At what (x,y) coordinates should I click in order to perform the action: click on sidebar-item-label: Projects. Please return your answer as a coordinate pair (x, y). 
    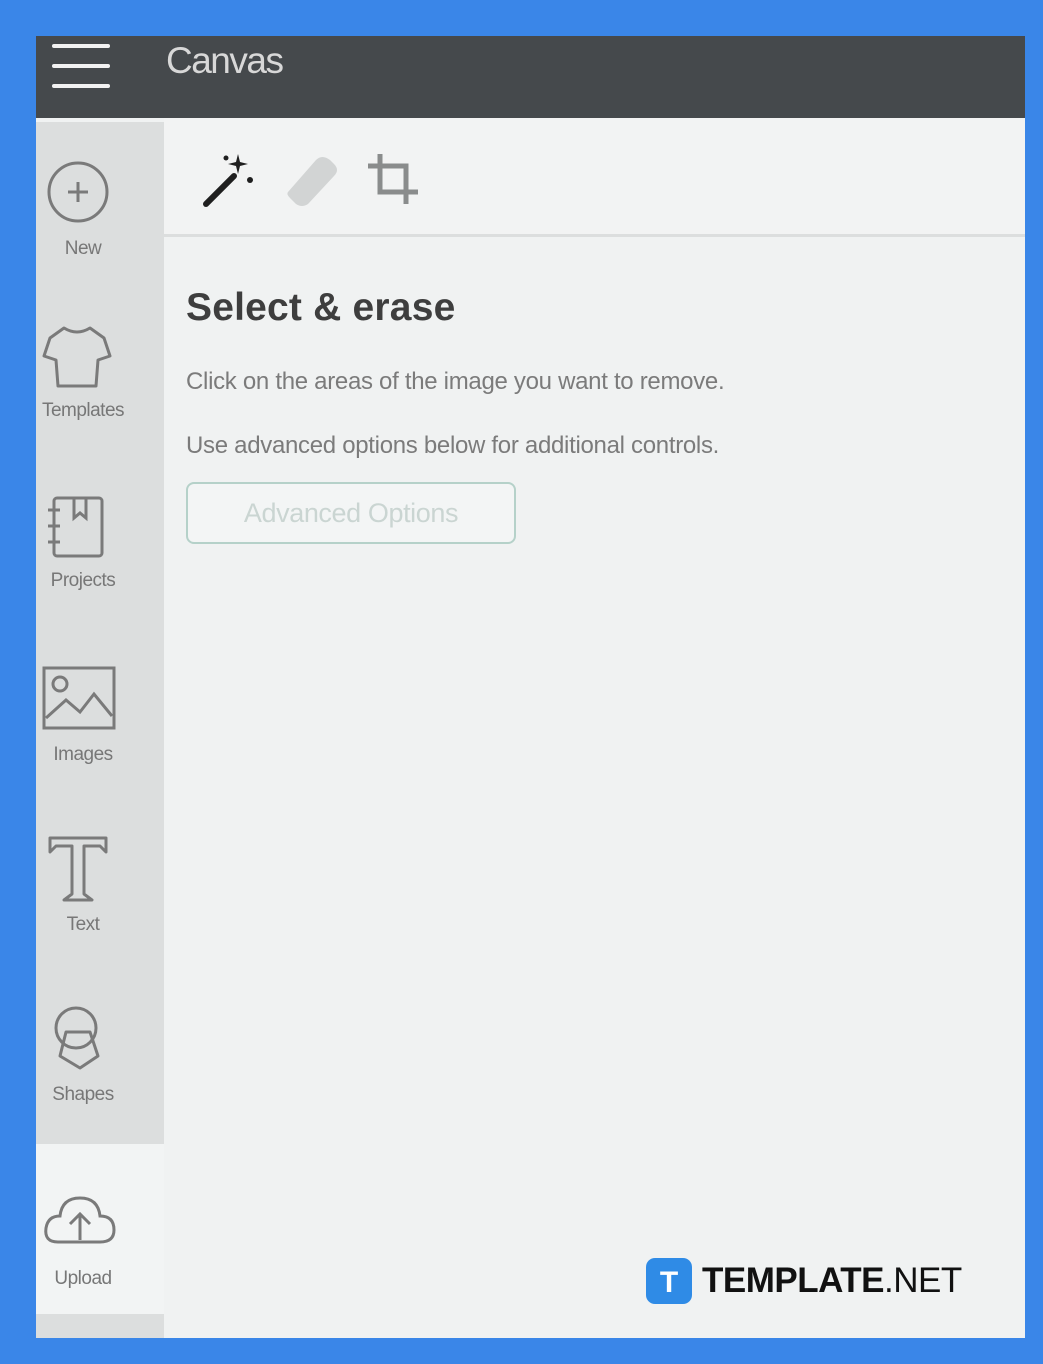
    Looking at the image, I should click on (83, 580).